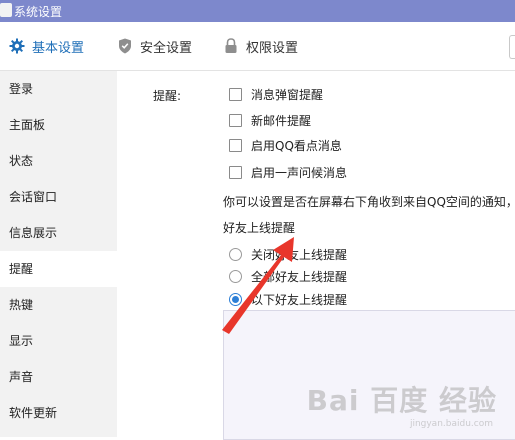 The width and height of the screenshot is (515, 440). Describe the element at coordinates (58, 377) in the screenshot. I see `sidebar-item-sound: 声音` at that location.